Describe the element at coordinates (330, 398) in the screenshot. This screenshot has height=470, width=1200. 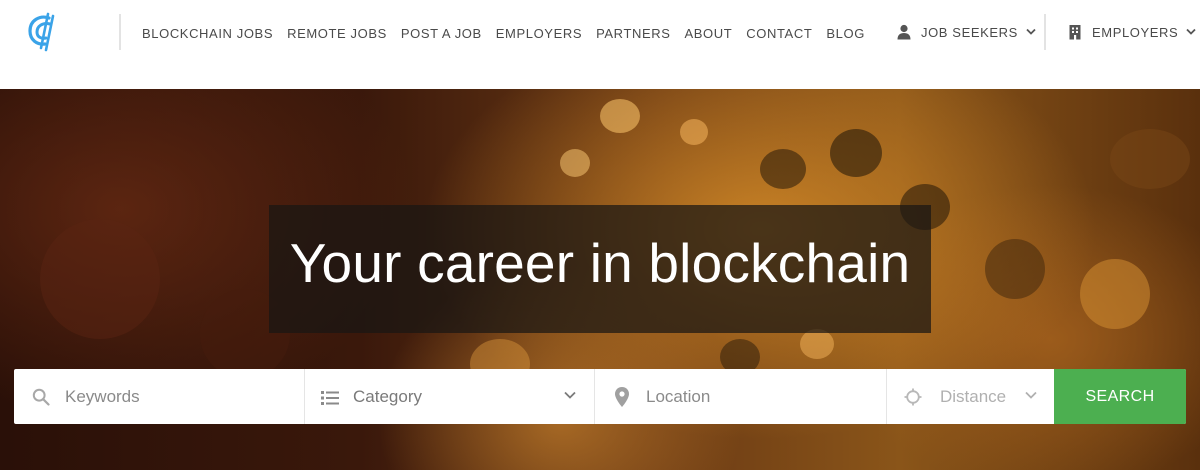
I see `list-icon` at that location.